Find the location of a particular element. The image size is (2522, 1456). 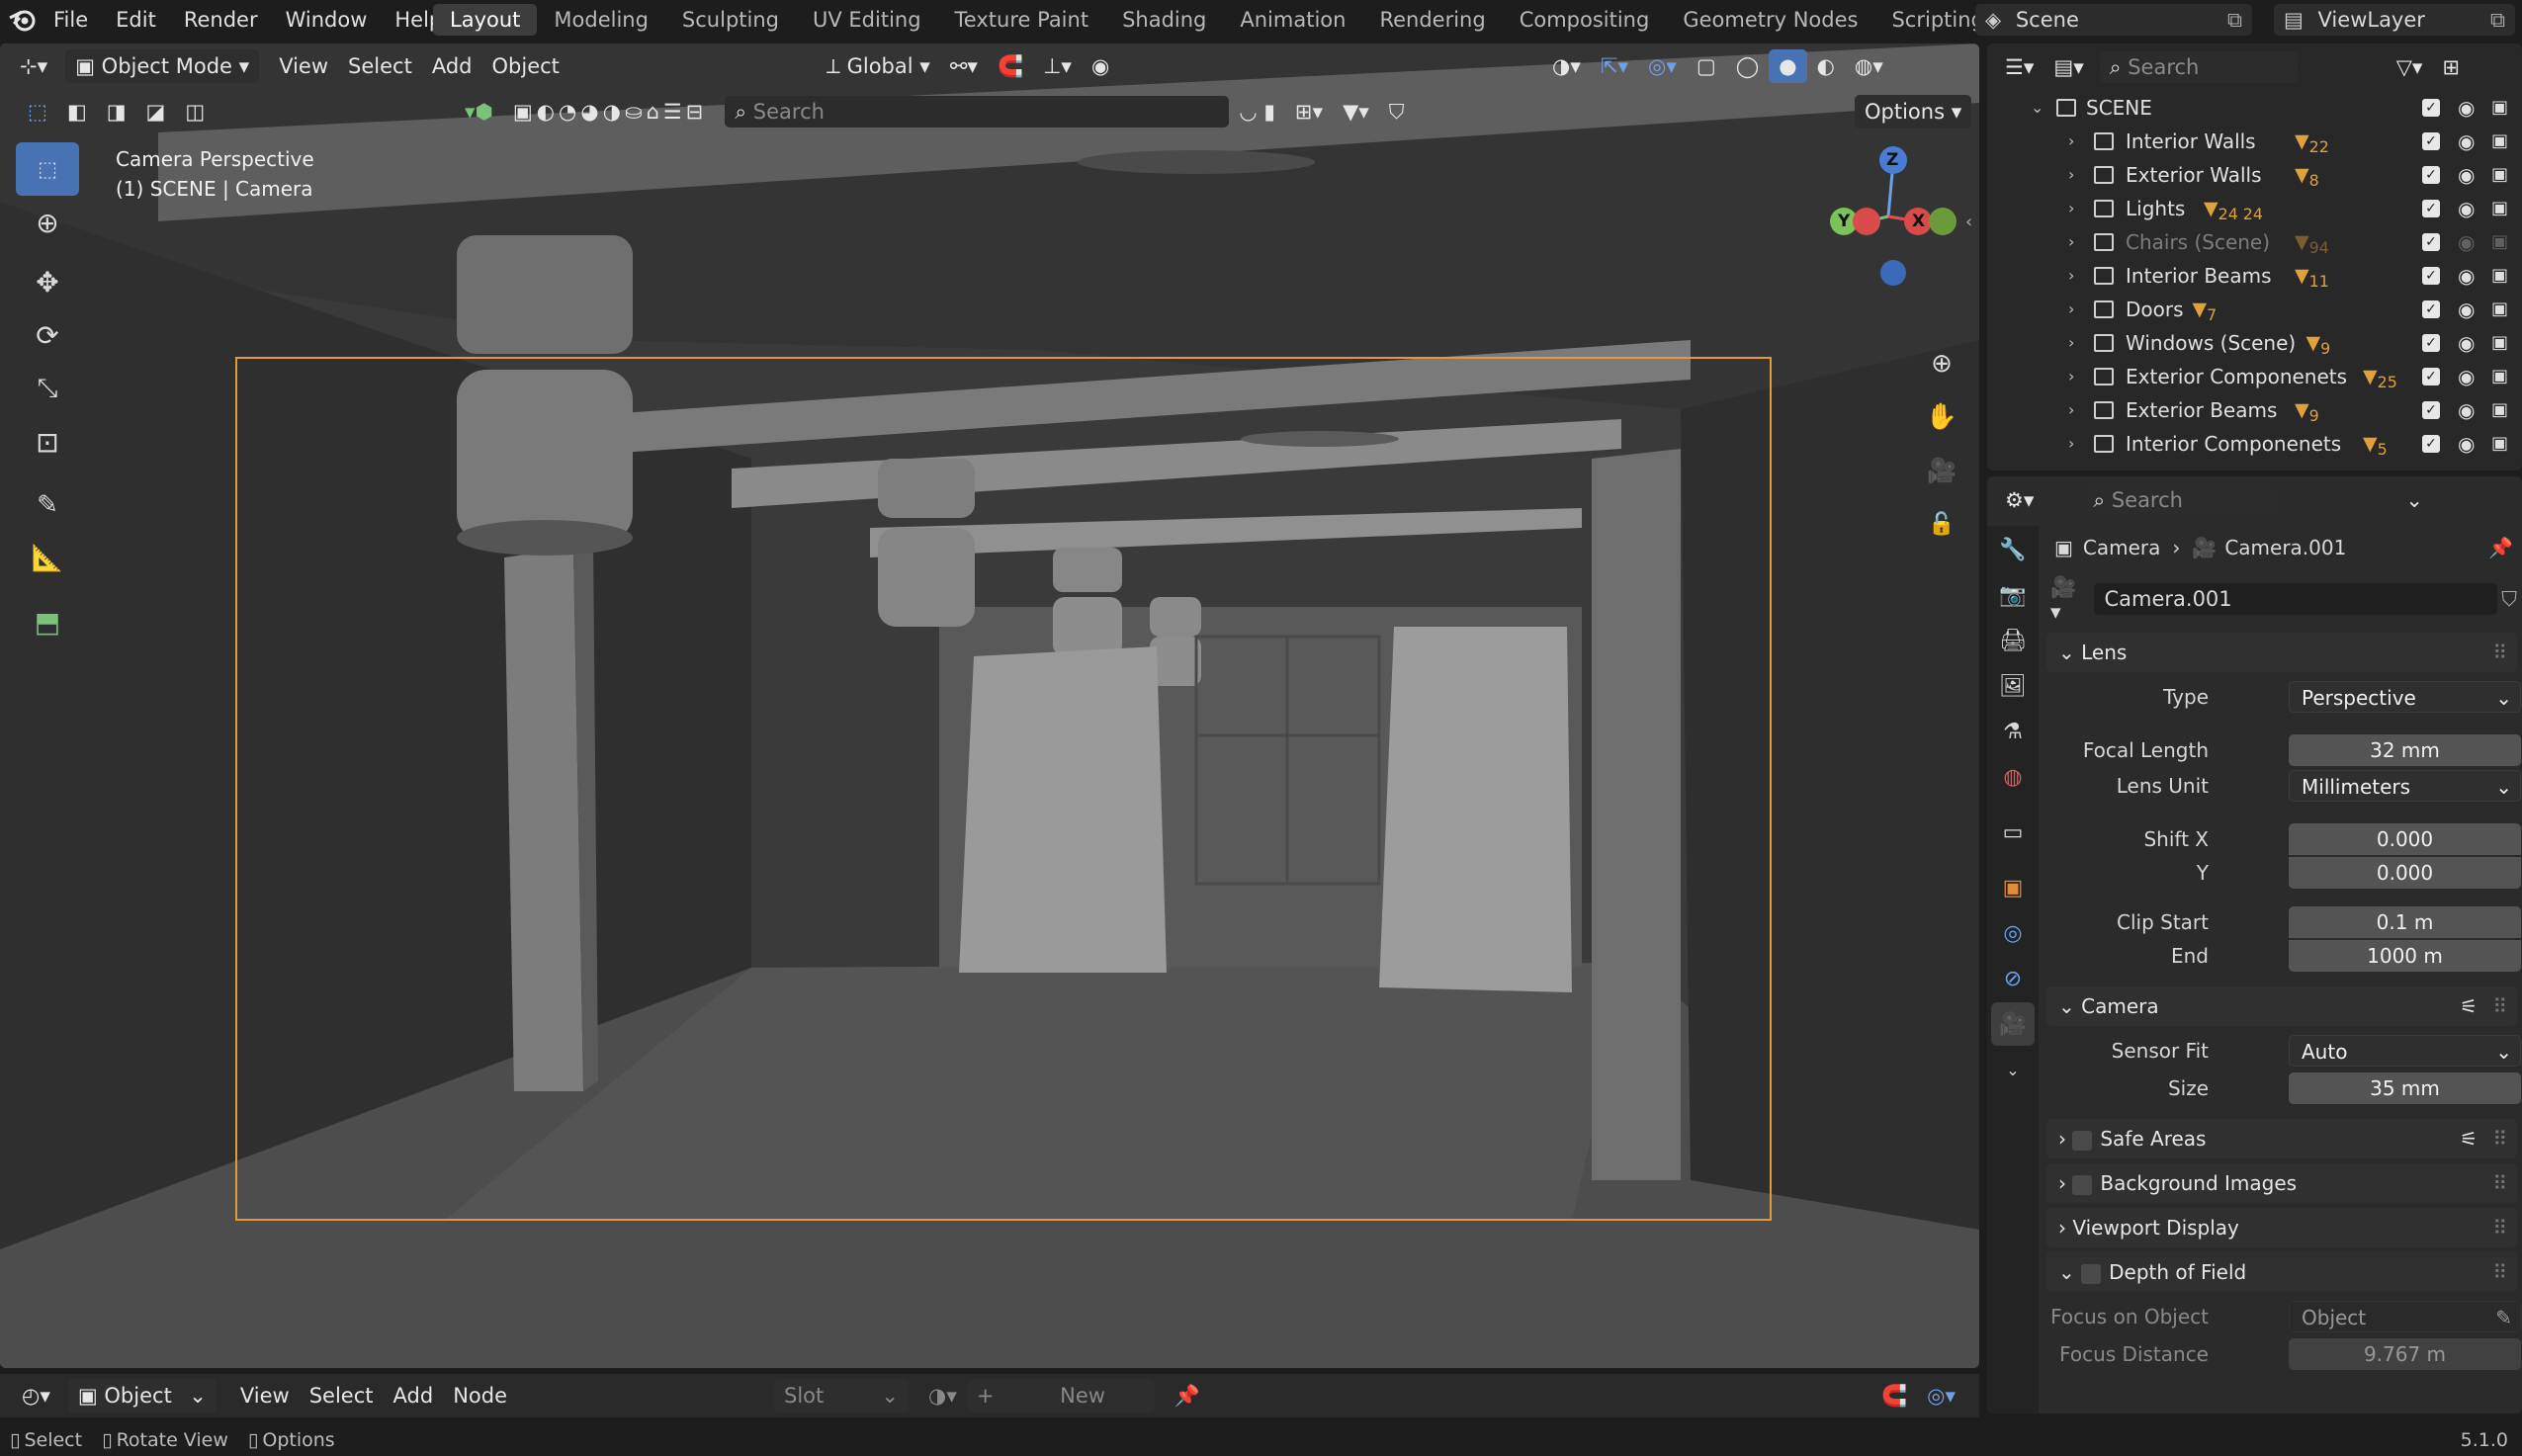

tab-sculpting: Sculpting is located at coordinates (730, 20).